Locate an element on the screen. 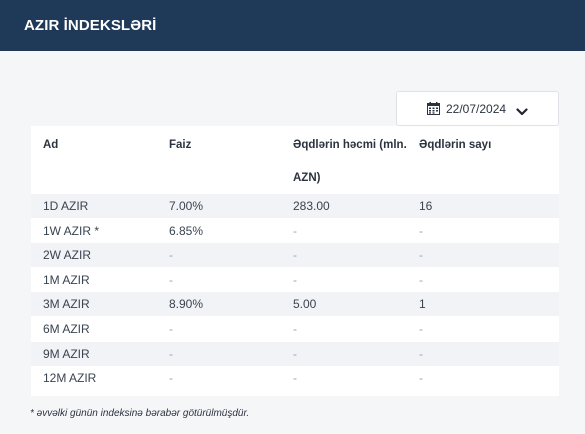 The image size is (585, 434). cell-count: 16 is located at coordinates (426, 206).